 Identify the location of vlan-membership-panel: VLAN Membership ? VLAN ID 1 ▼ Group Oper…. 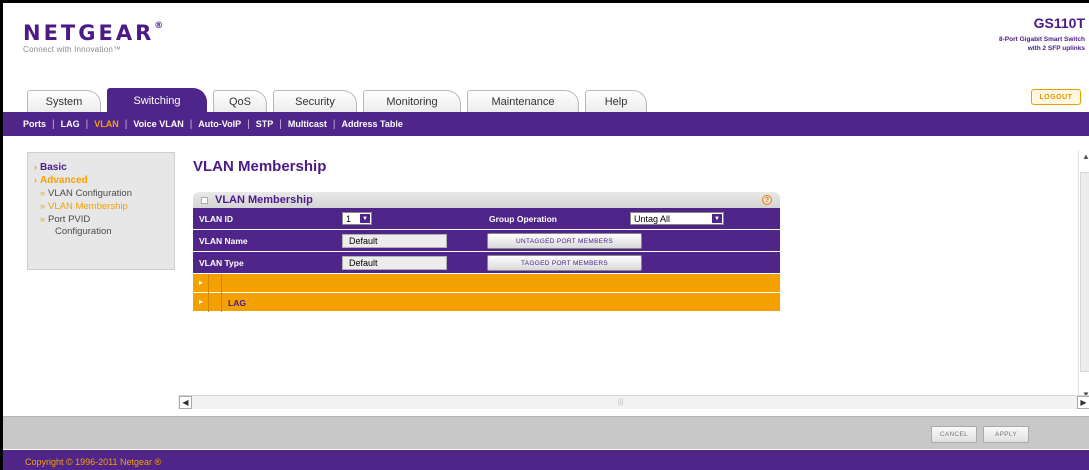
(486, 252).